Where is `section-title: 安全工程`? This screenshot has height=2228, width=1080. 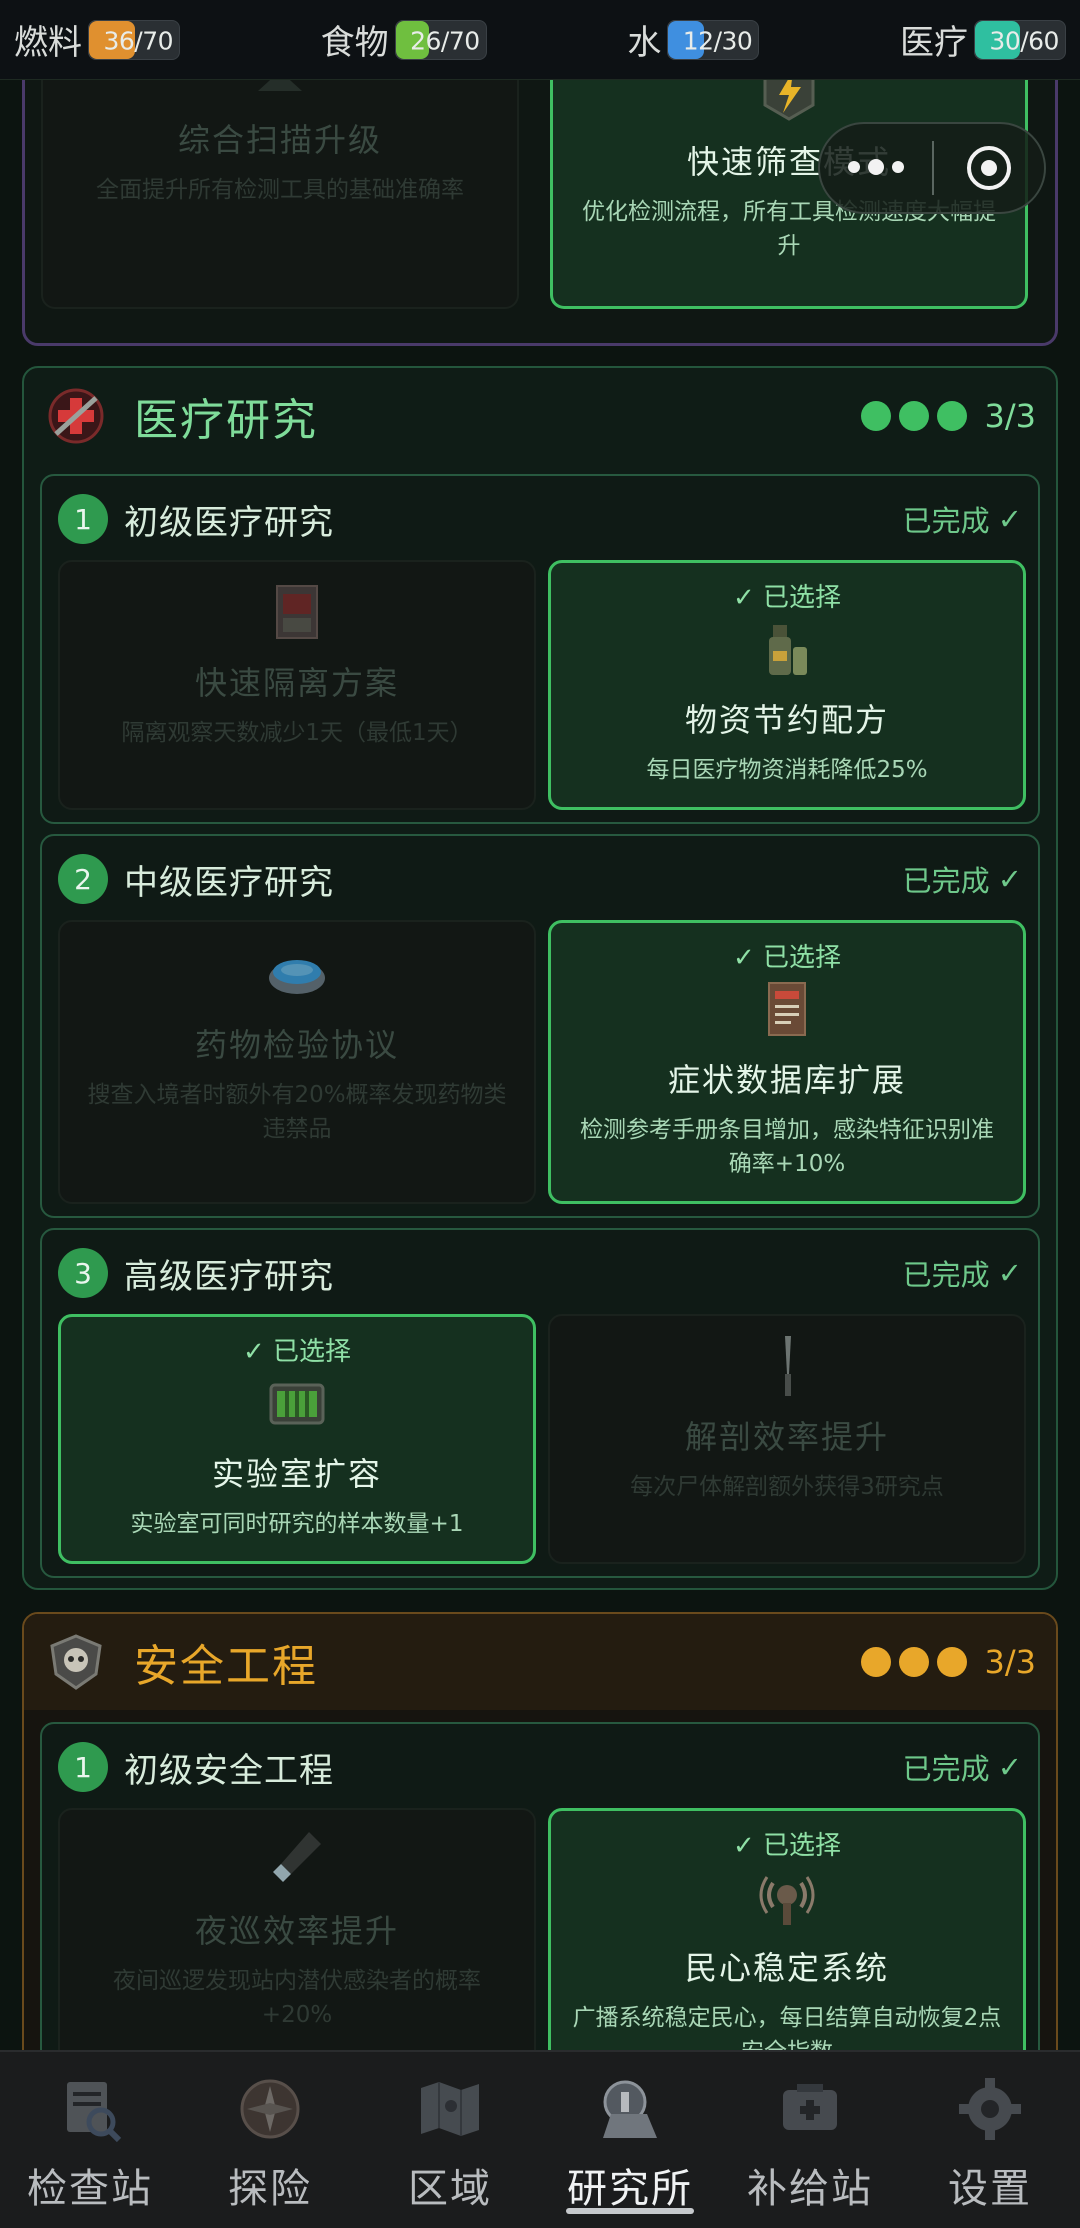 section-title: 安全工程 is located at coordinates (226, 1666).